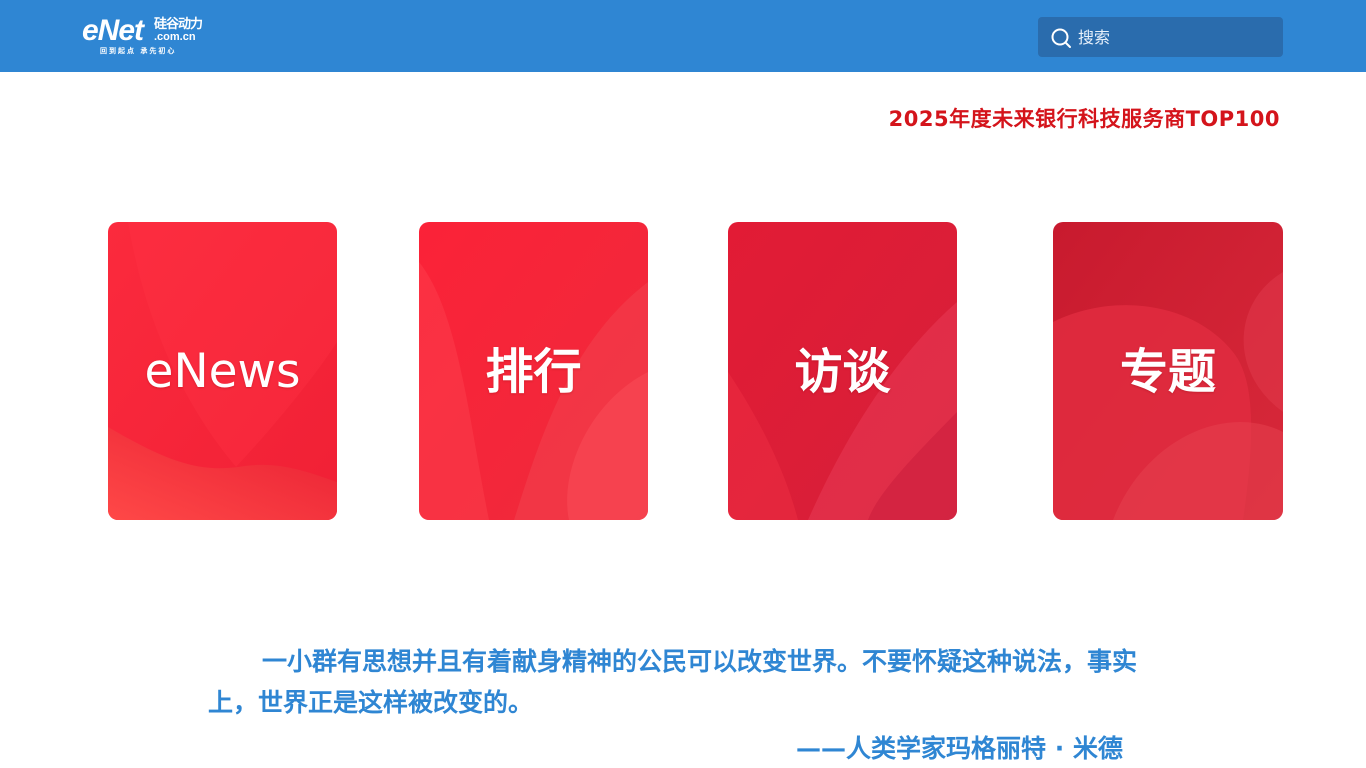 The height and width of the screenshot is (768, 1366). What do you see at coordinates (959, 748) in the screenshot?
I see `quote-author: ——人类学家玛格丽特 · 米德` at bounding box center [959, 748].